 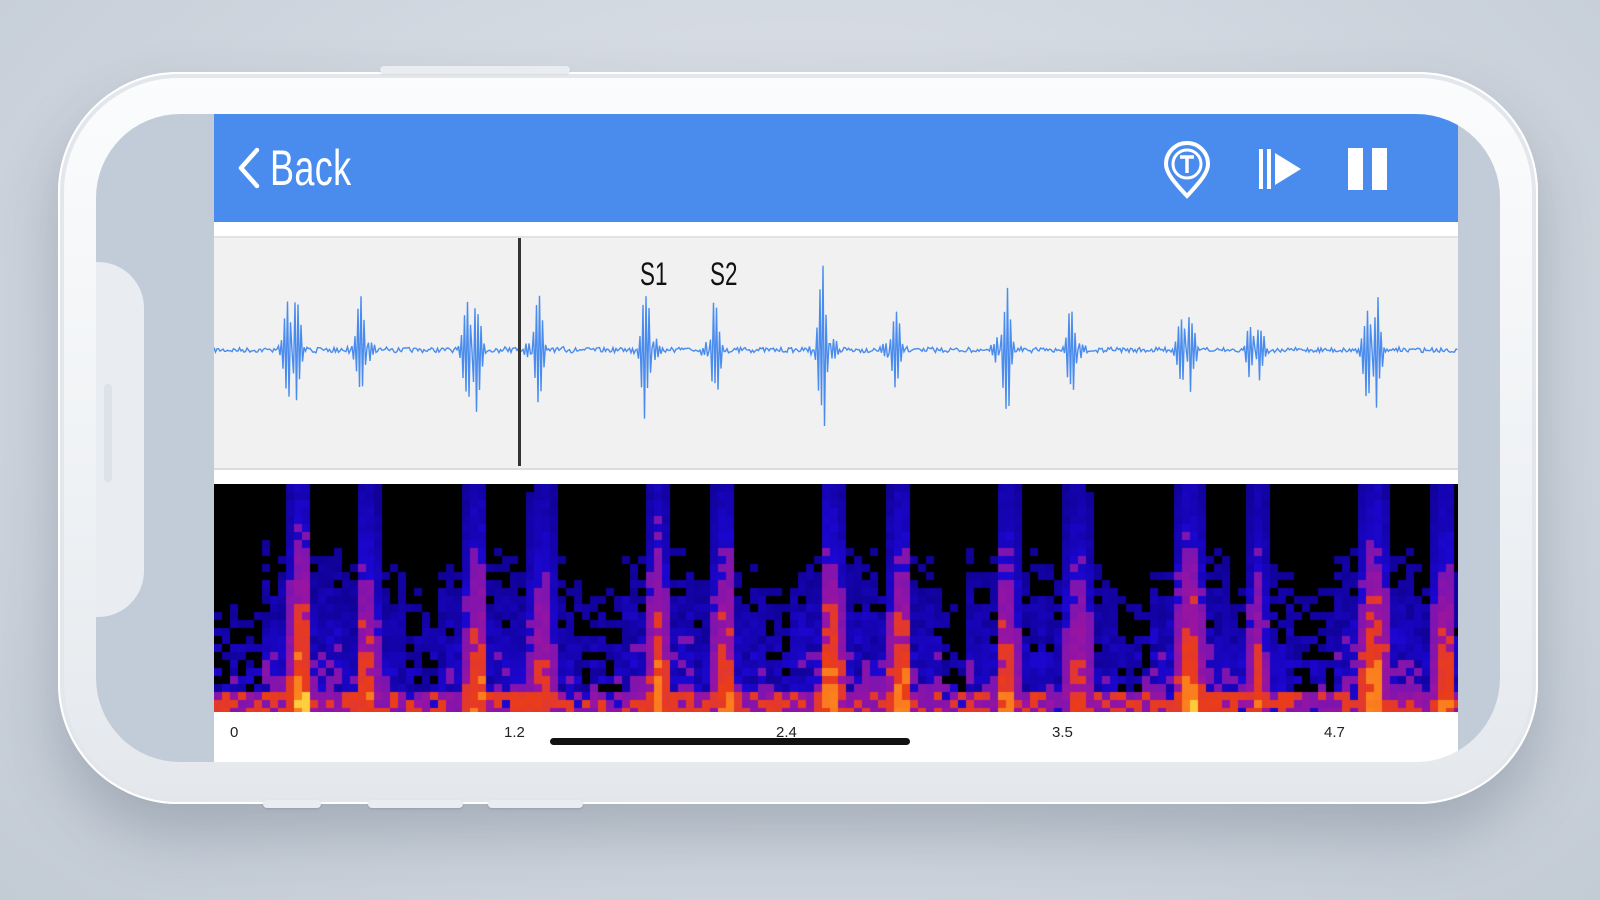 I want to click on time-tick: 0, so click(x=234, y=732).